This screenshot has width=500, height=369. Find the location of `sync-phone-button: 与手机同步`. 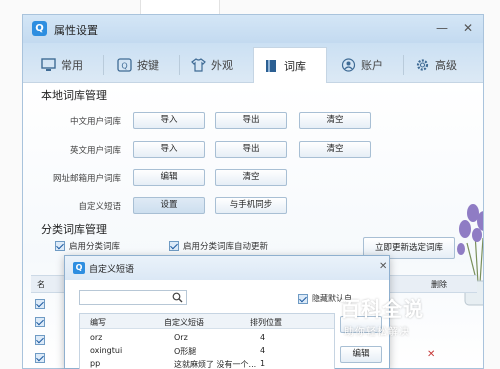

sync-phone-button: 与手机同步 is located at coordinates (251, 205).